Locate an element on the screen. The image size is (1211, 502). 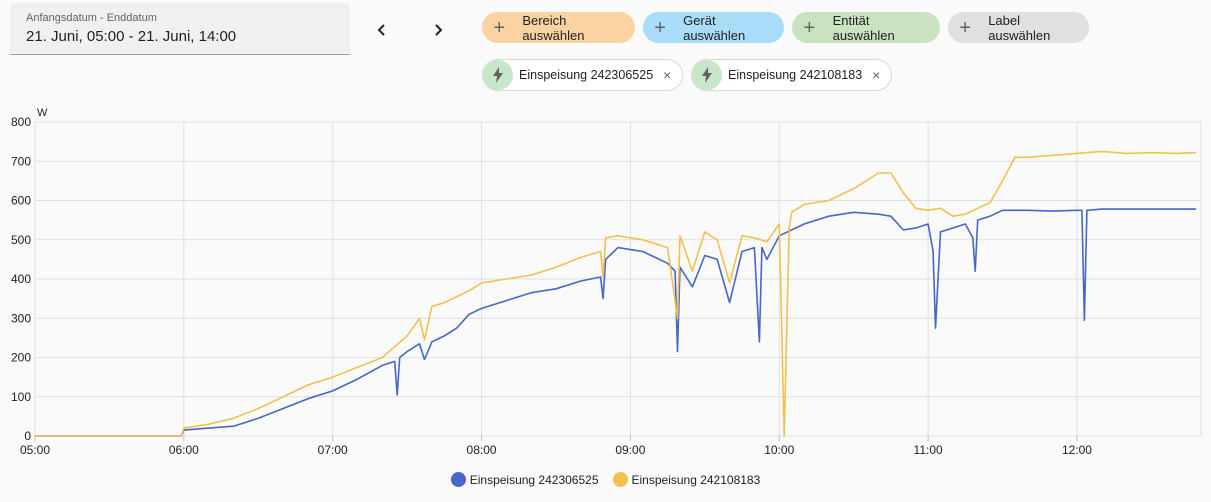
selected-entity-chip: Einspeisung 242108183 × is located at coordinates (791, 75).